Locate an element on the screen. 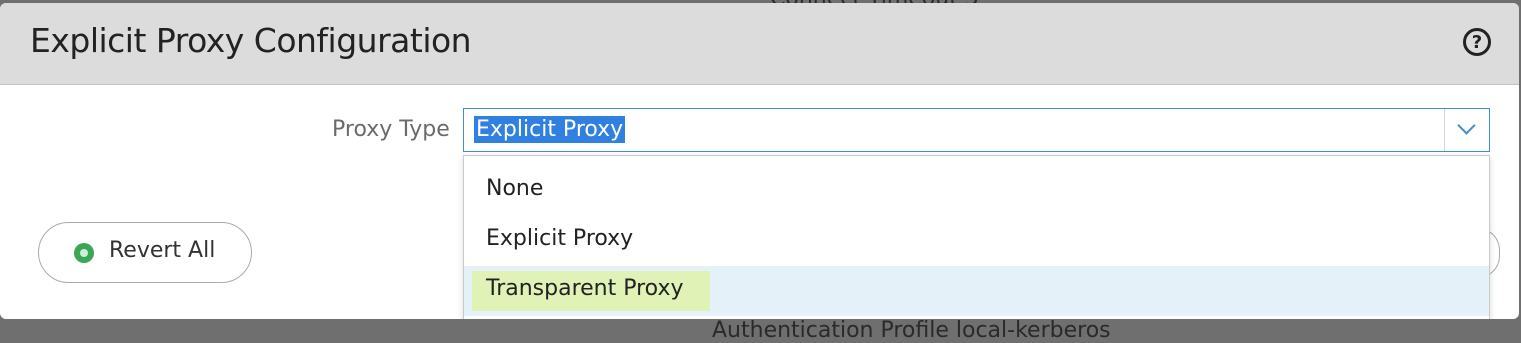 This screenshot has width=1521, height=343. dialog-title: Explicit Proxy Configuration is located at coordinates (251, 40).